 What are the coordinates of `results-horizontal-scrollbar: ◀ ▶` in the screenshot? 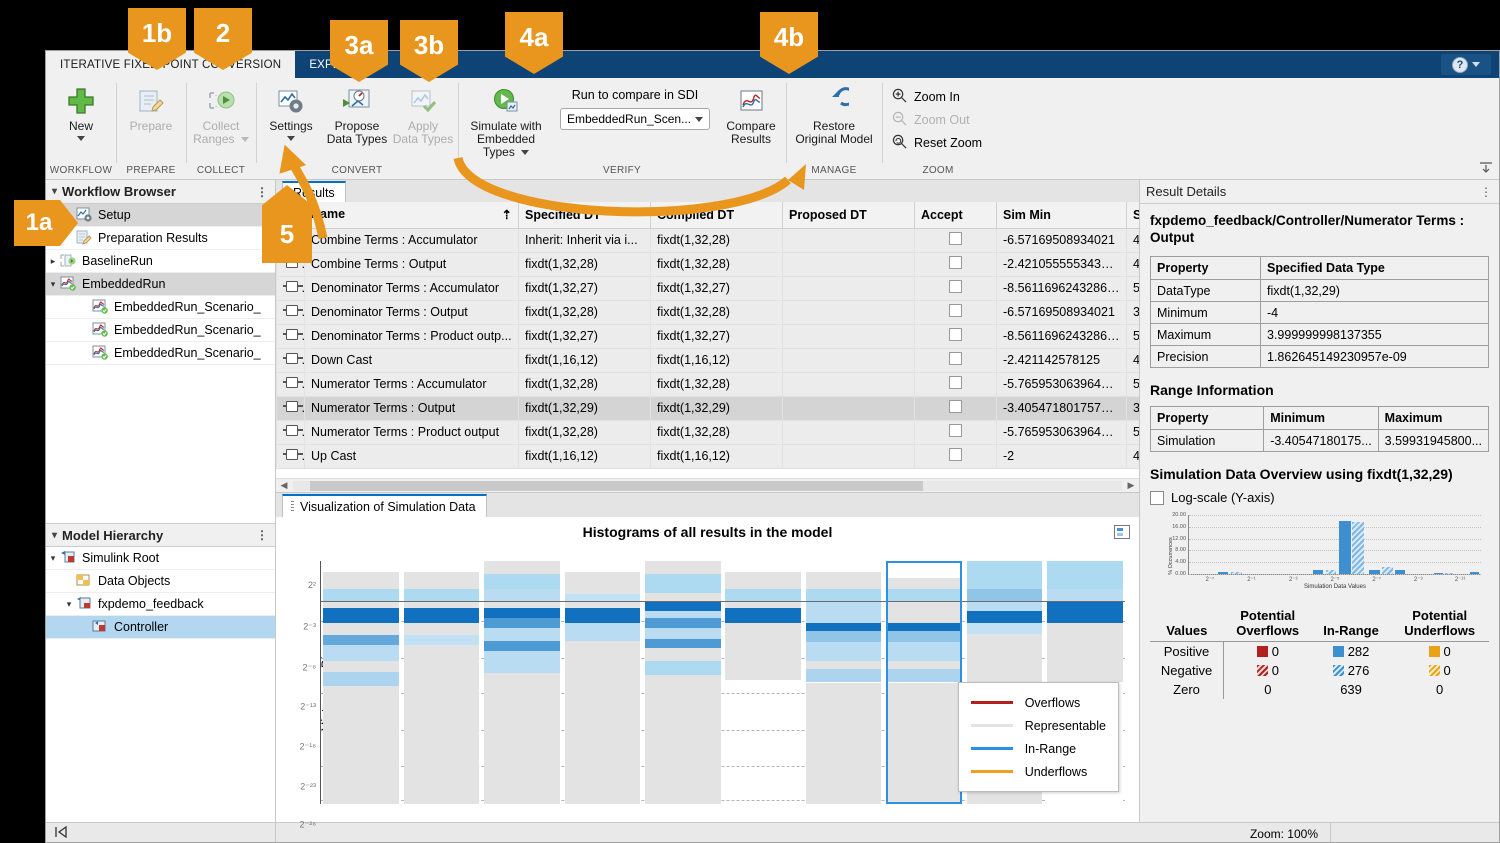 It's located at (707, 485).